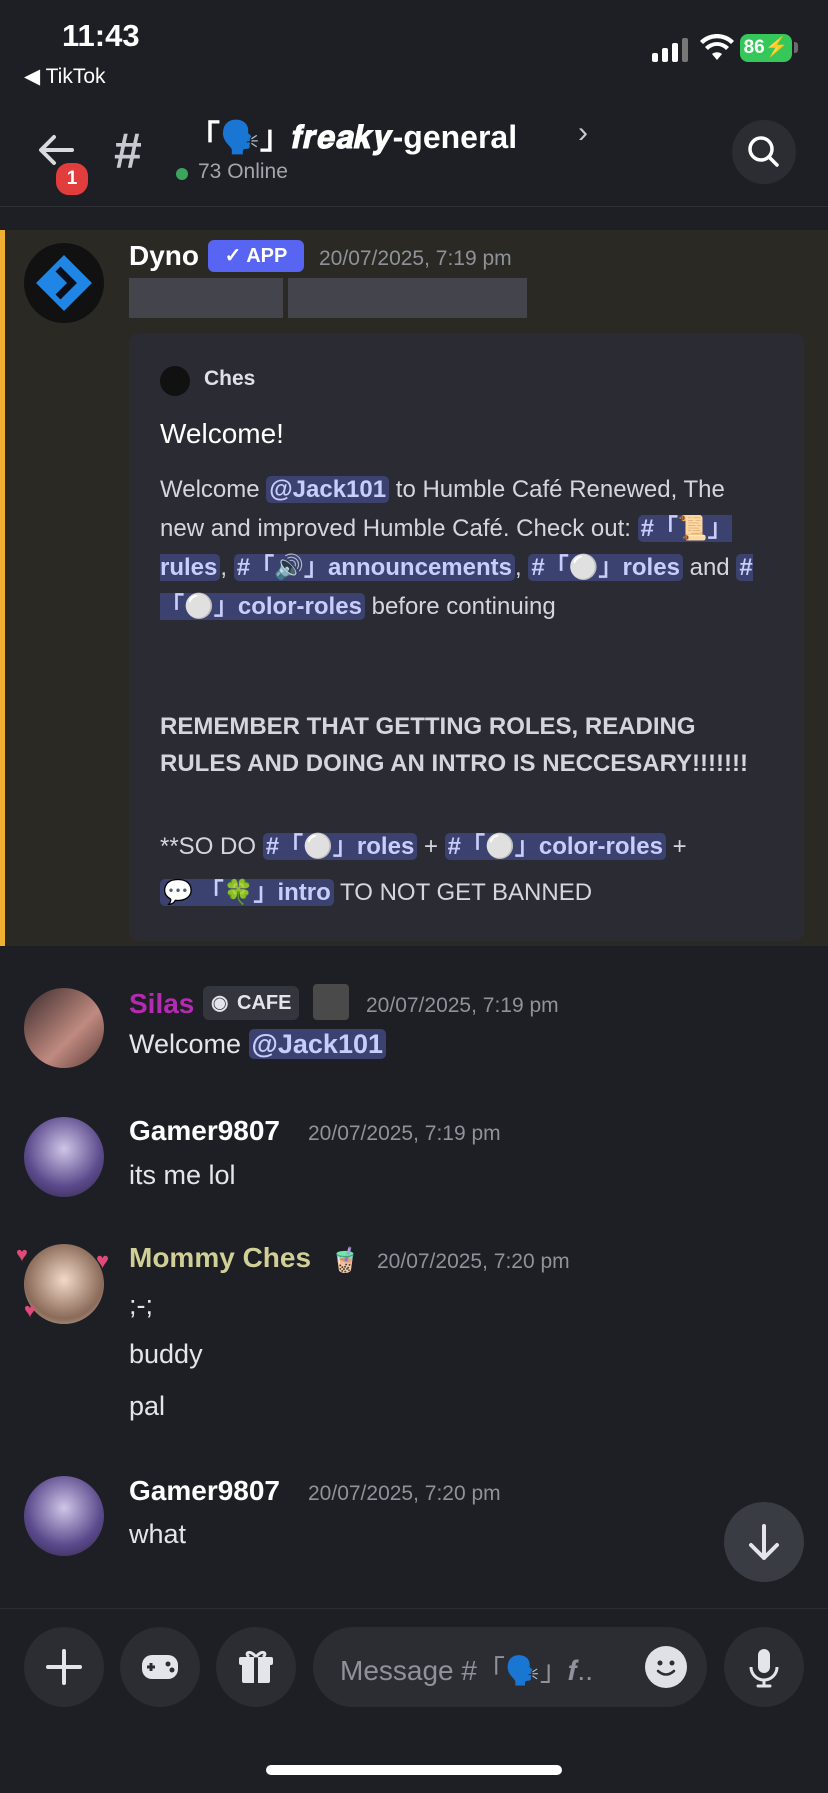  I want to click on channel-link-announcements: #「🔊」announcements, so click(374, 567).